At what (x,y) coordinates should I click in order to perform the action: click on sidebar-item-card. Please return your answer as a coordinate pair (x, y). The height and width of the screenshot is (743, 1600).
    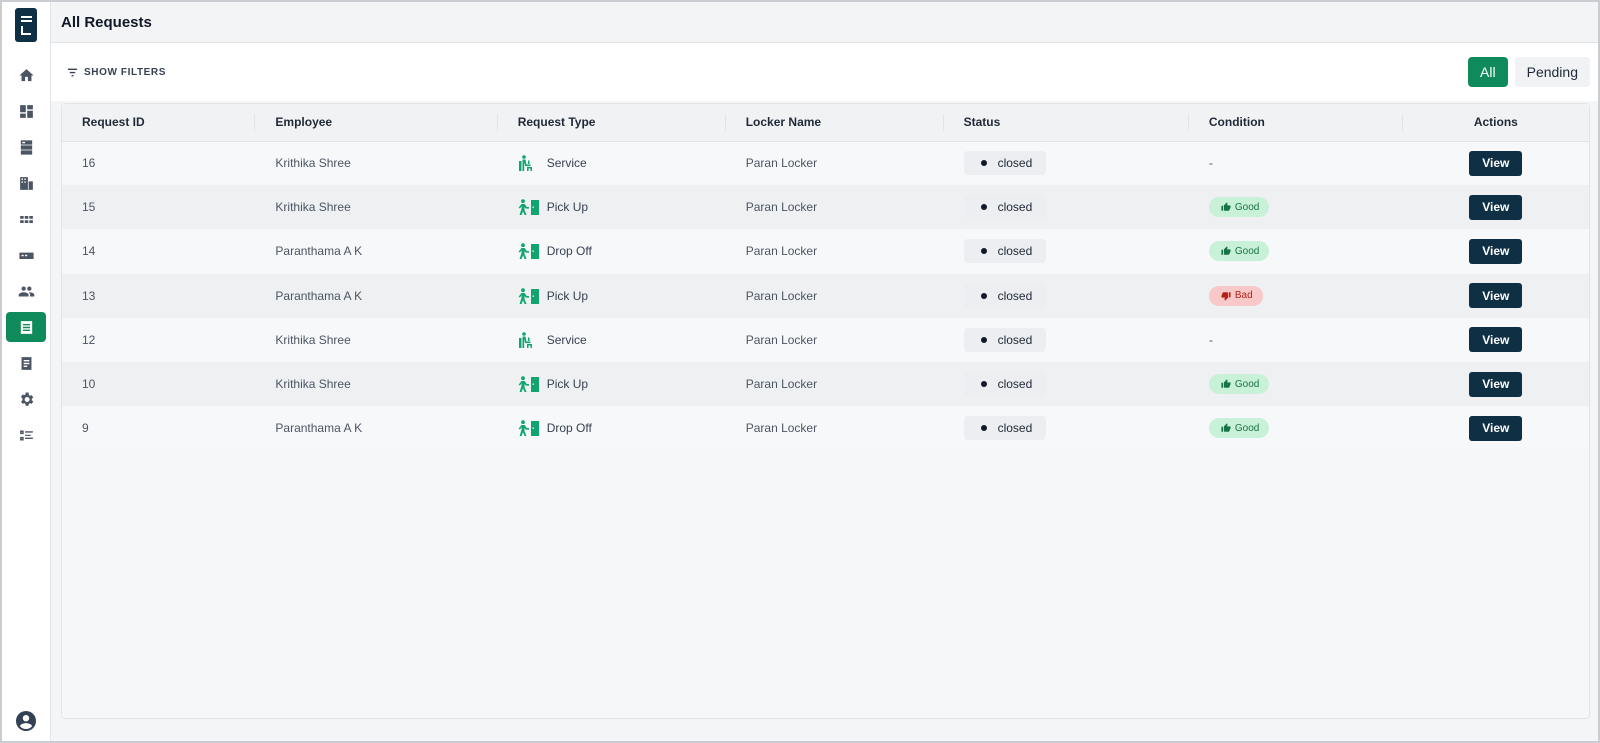
    Looking at the image, I should click on (26, 255).